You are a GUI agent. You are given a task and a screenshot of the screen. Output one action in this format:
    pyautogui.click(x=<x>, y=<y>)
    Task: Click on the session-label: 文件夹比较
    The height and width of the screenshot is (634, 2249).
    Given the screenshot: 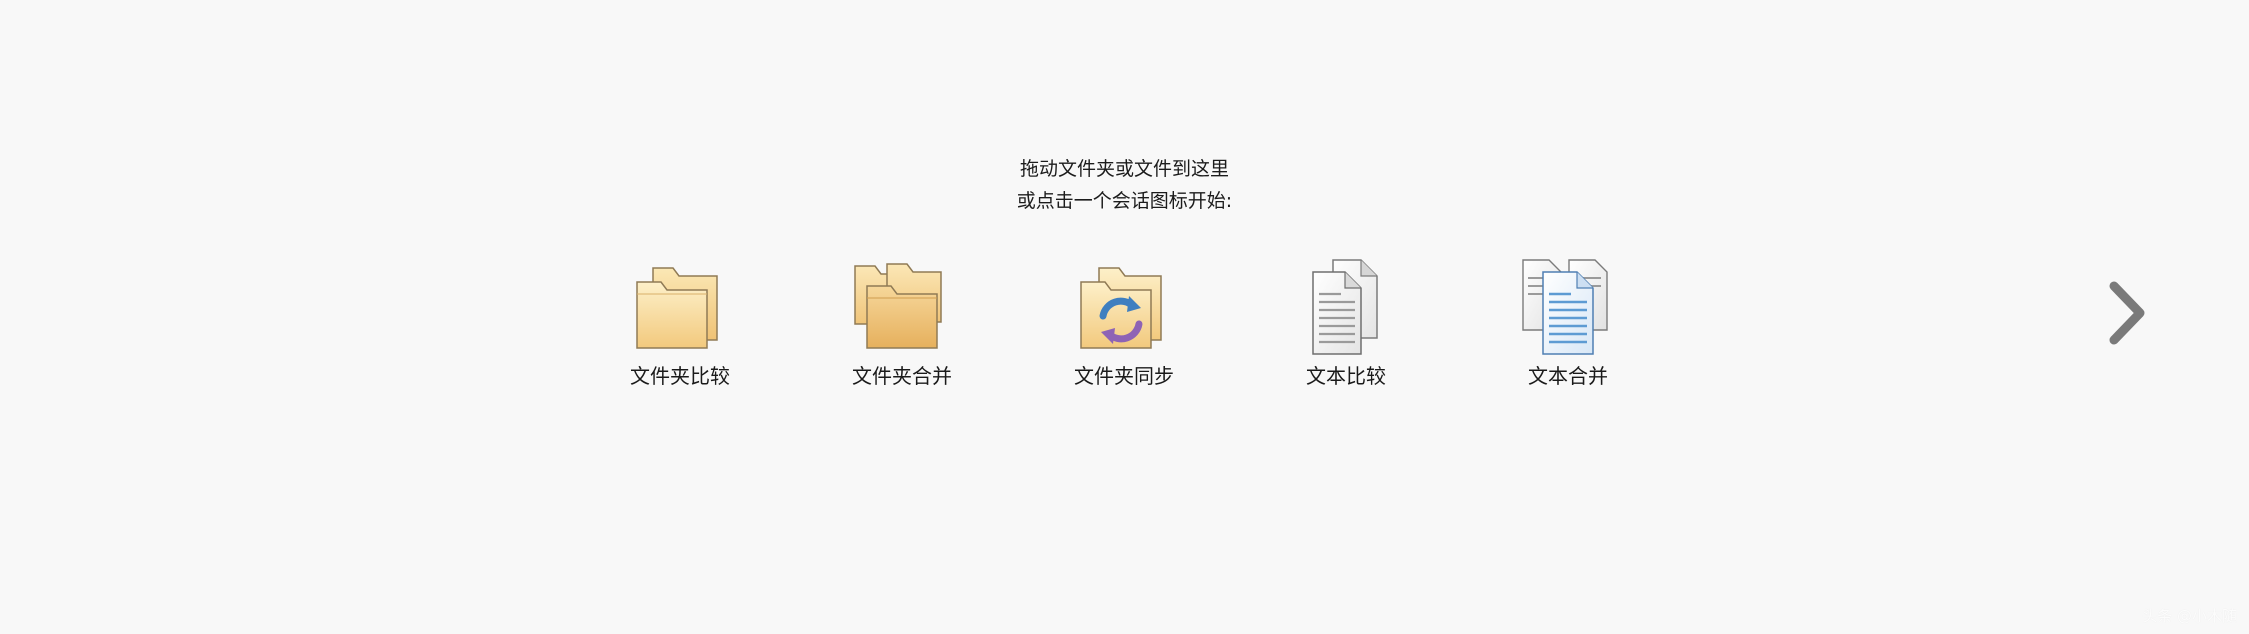 What is the action you would take?
    pyautogui.click(x=680, y=376)
    